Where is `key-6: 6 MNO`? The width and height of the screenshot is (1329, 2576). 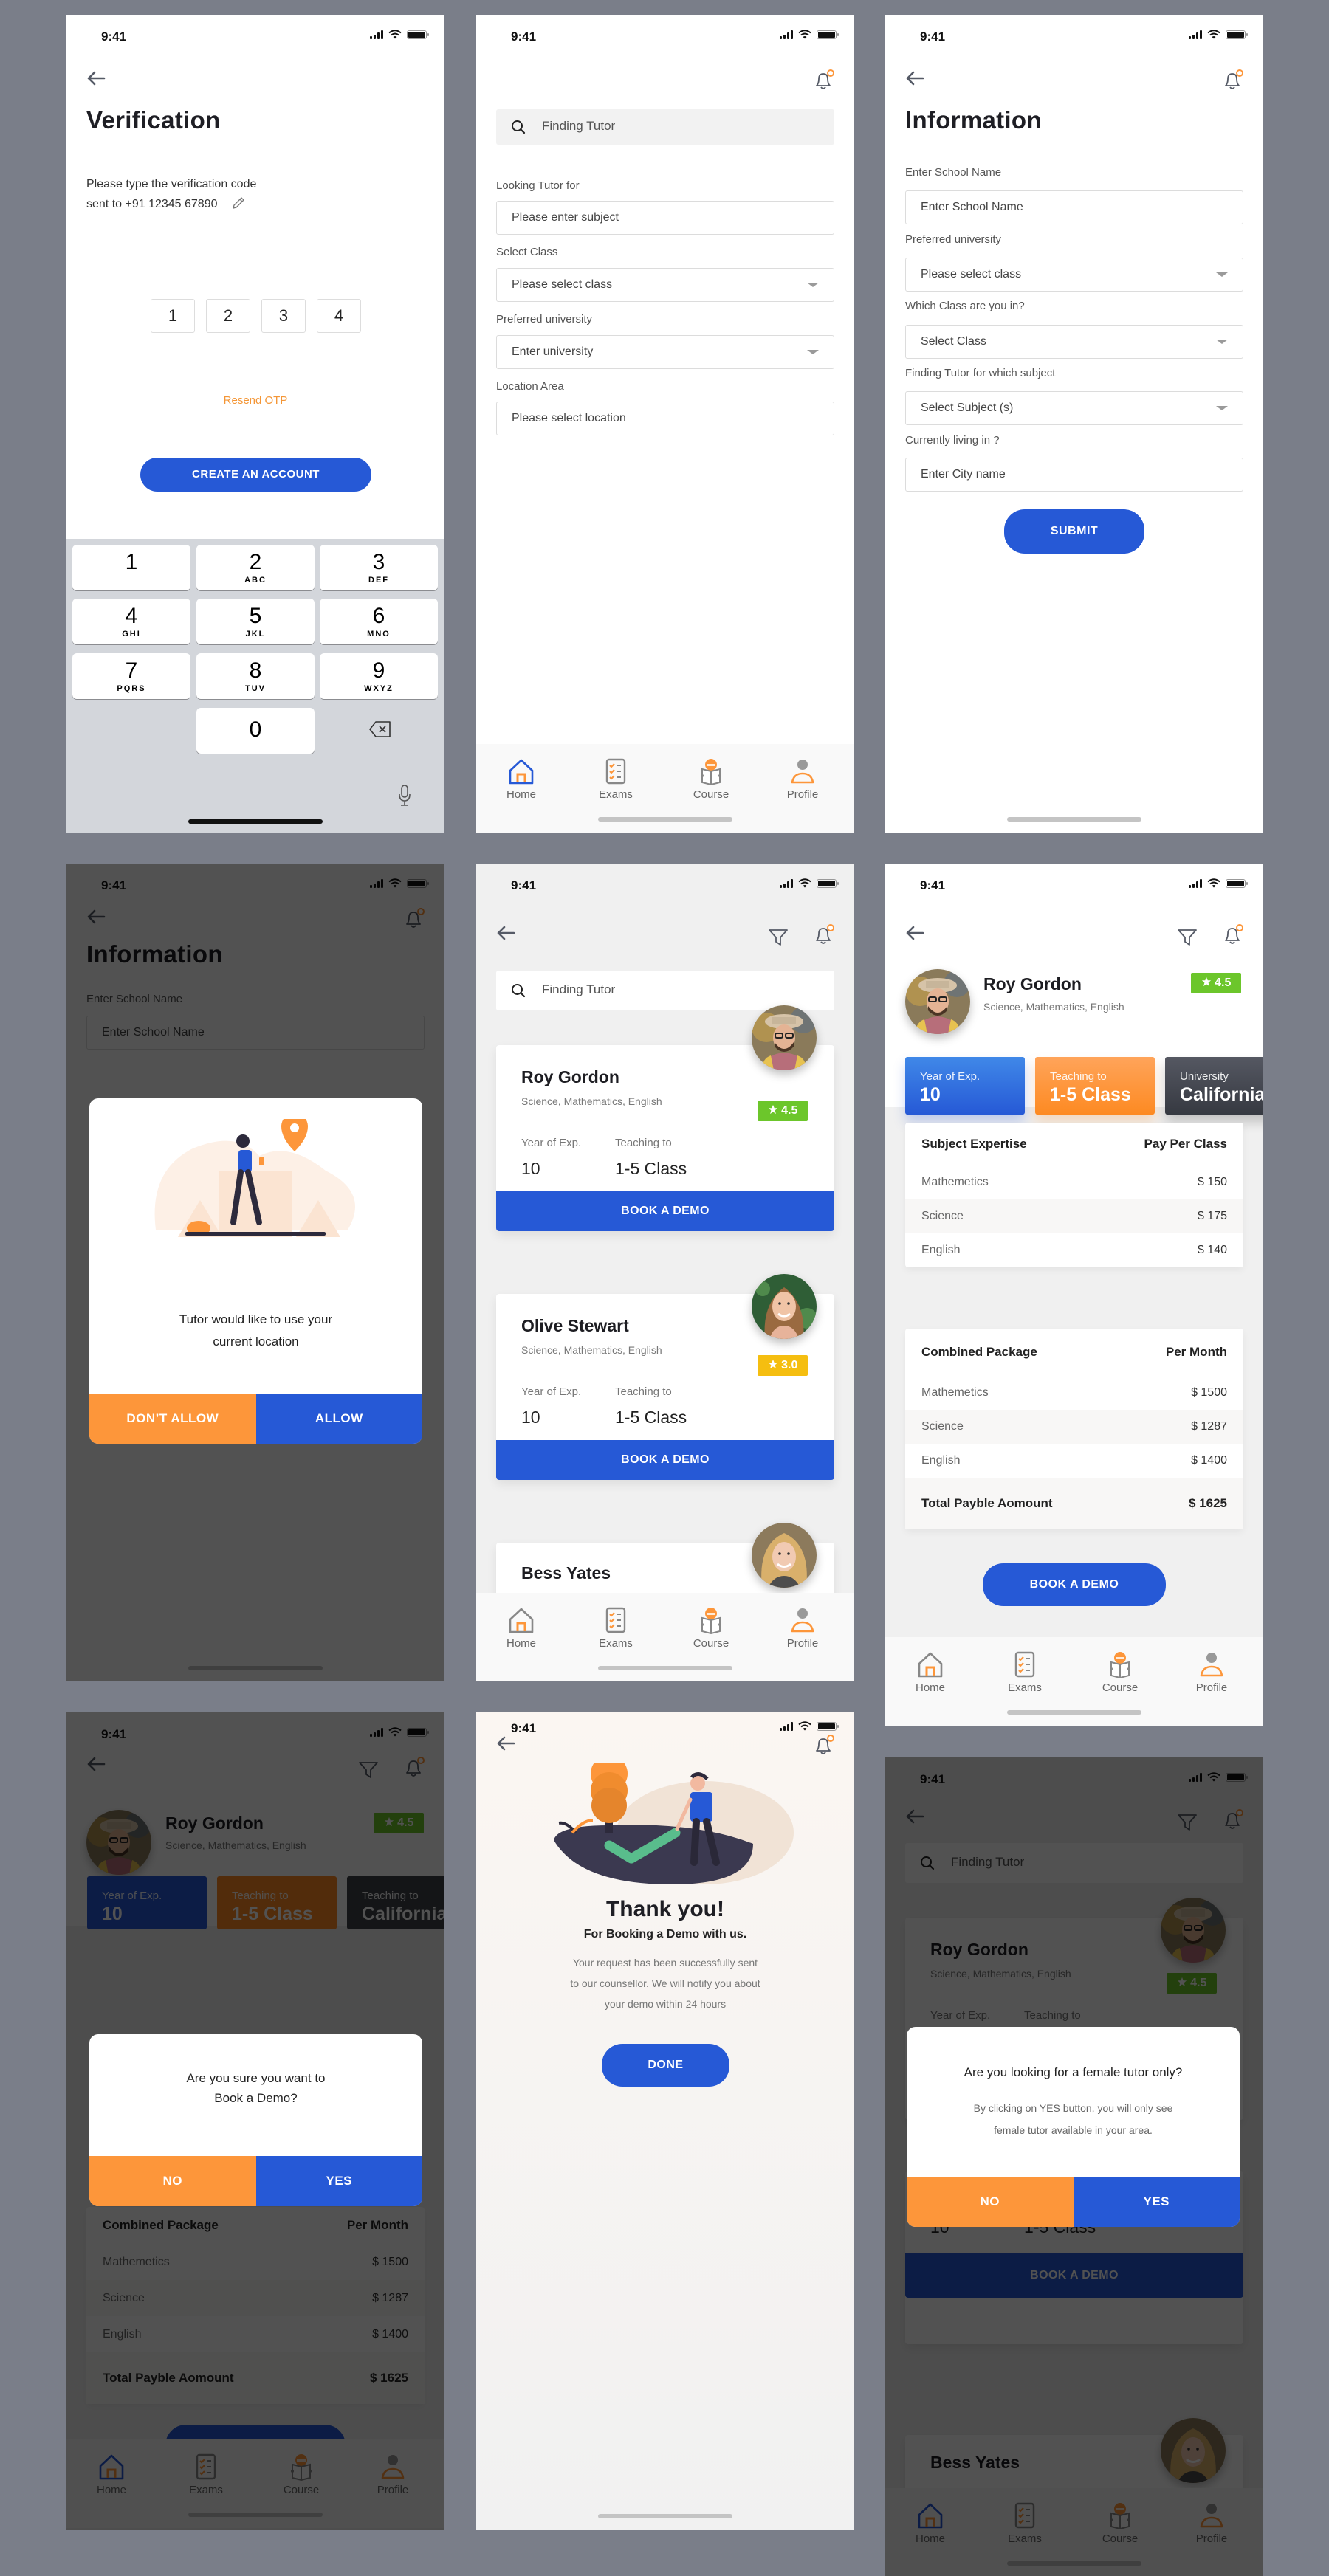 key-6: 6 MNO is located at coordinates (379, 622).